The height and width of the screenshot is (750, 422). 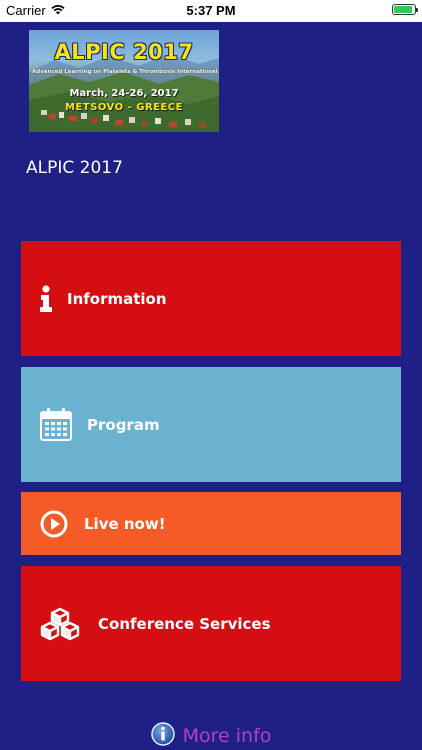 I want to click on banner-date: March, 24-26, 2017, so click(x=124, y=93).